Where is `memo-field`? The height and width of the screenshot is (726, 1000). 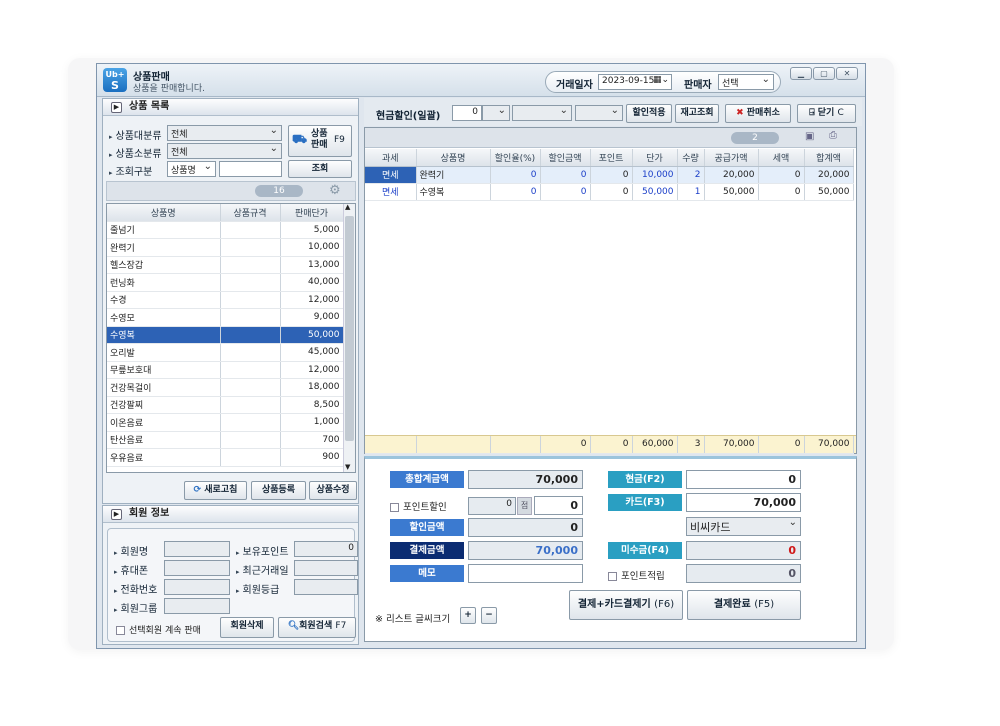
memo-field is located at coordinates (525, 573).